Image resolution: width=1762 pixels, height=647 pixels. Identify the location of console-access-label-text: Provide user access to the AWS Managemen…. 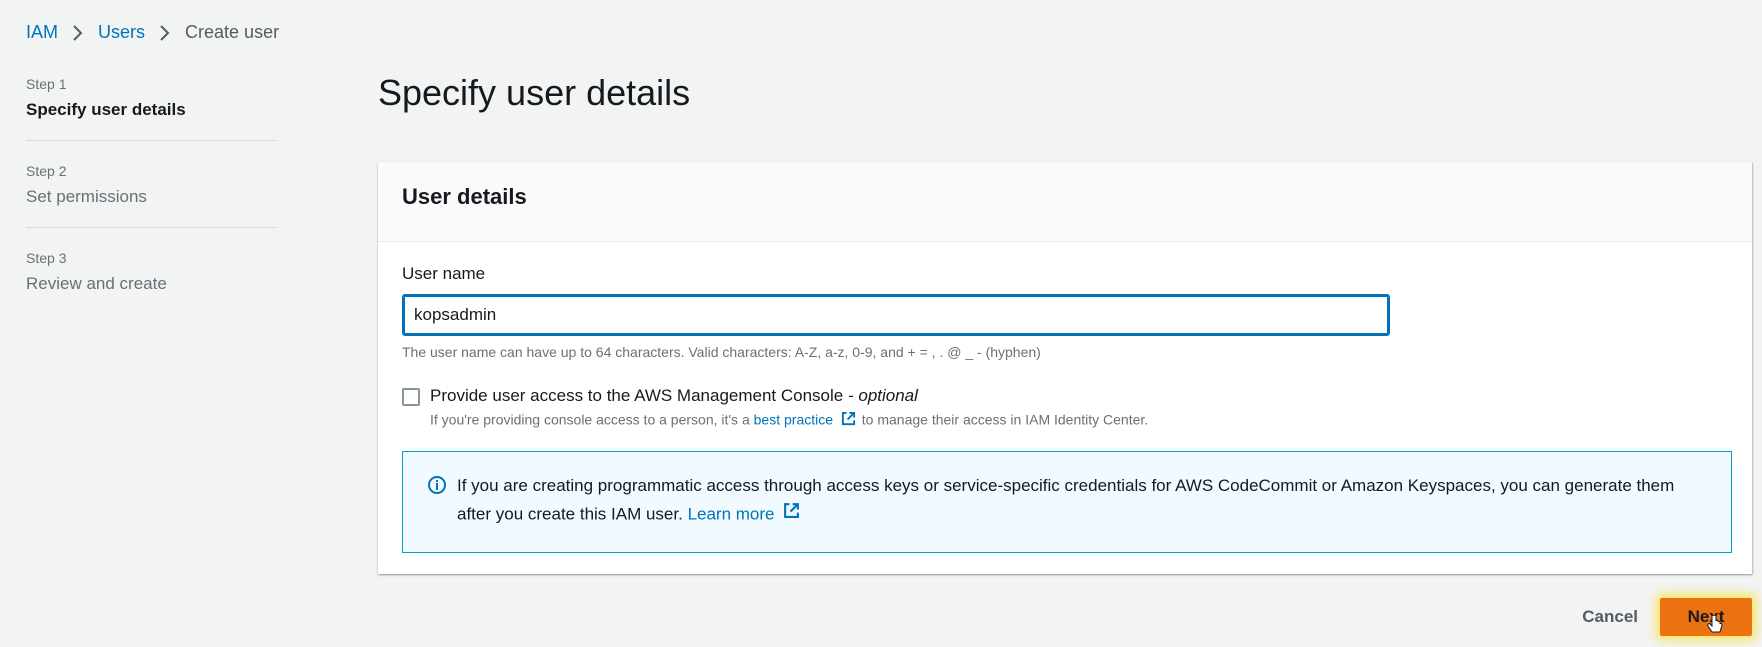
(637, 395).